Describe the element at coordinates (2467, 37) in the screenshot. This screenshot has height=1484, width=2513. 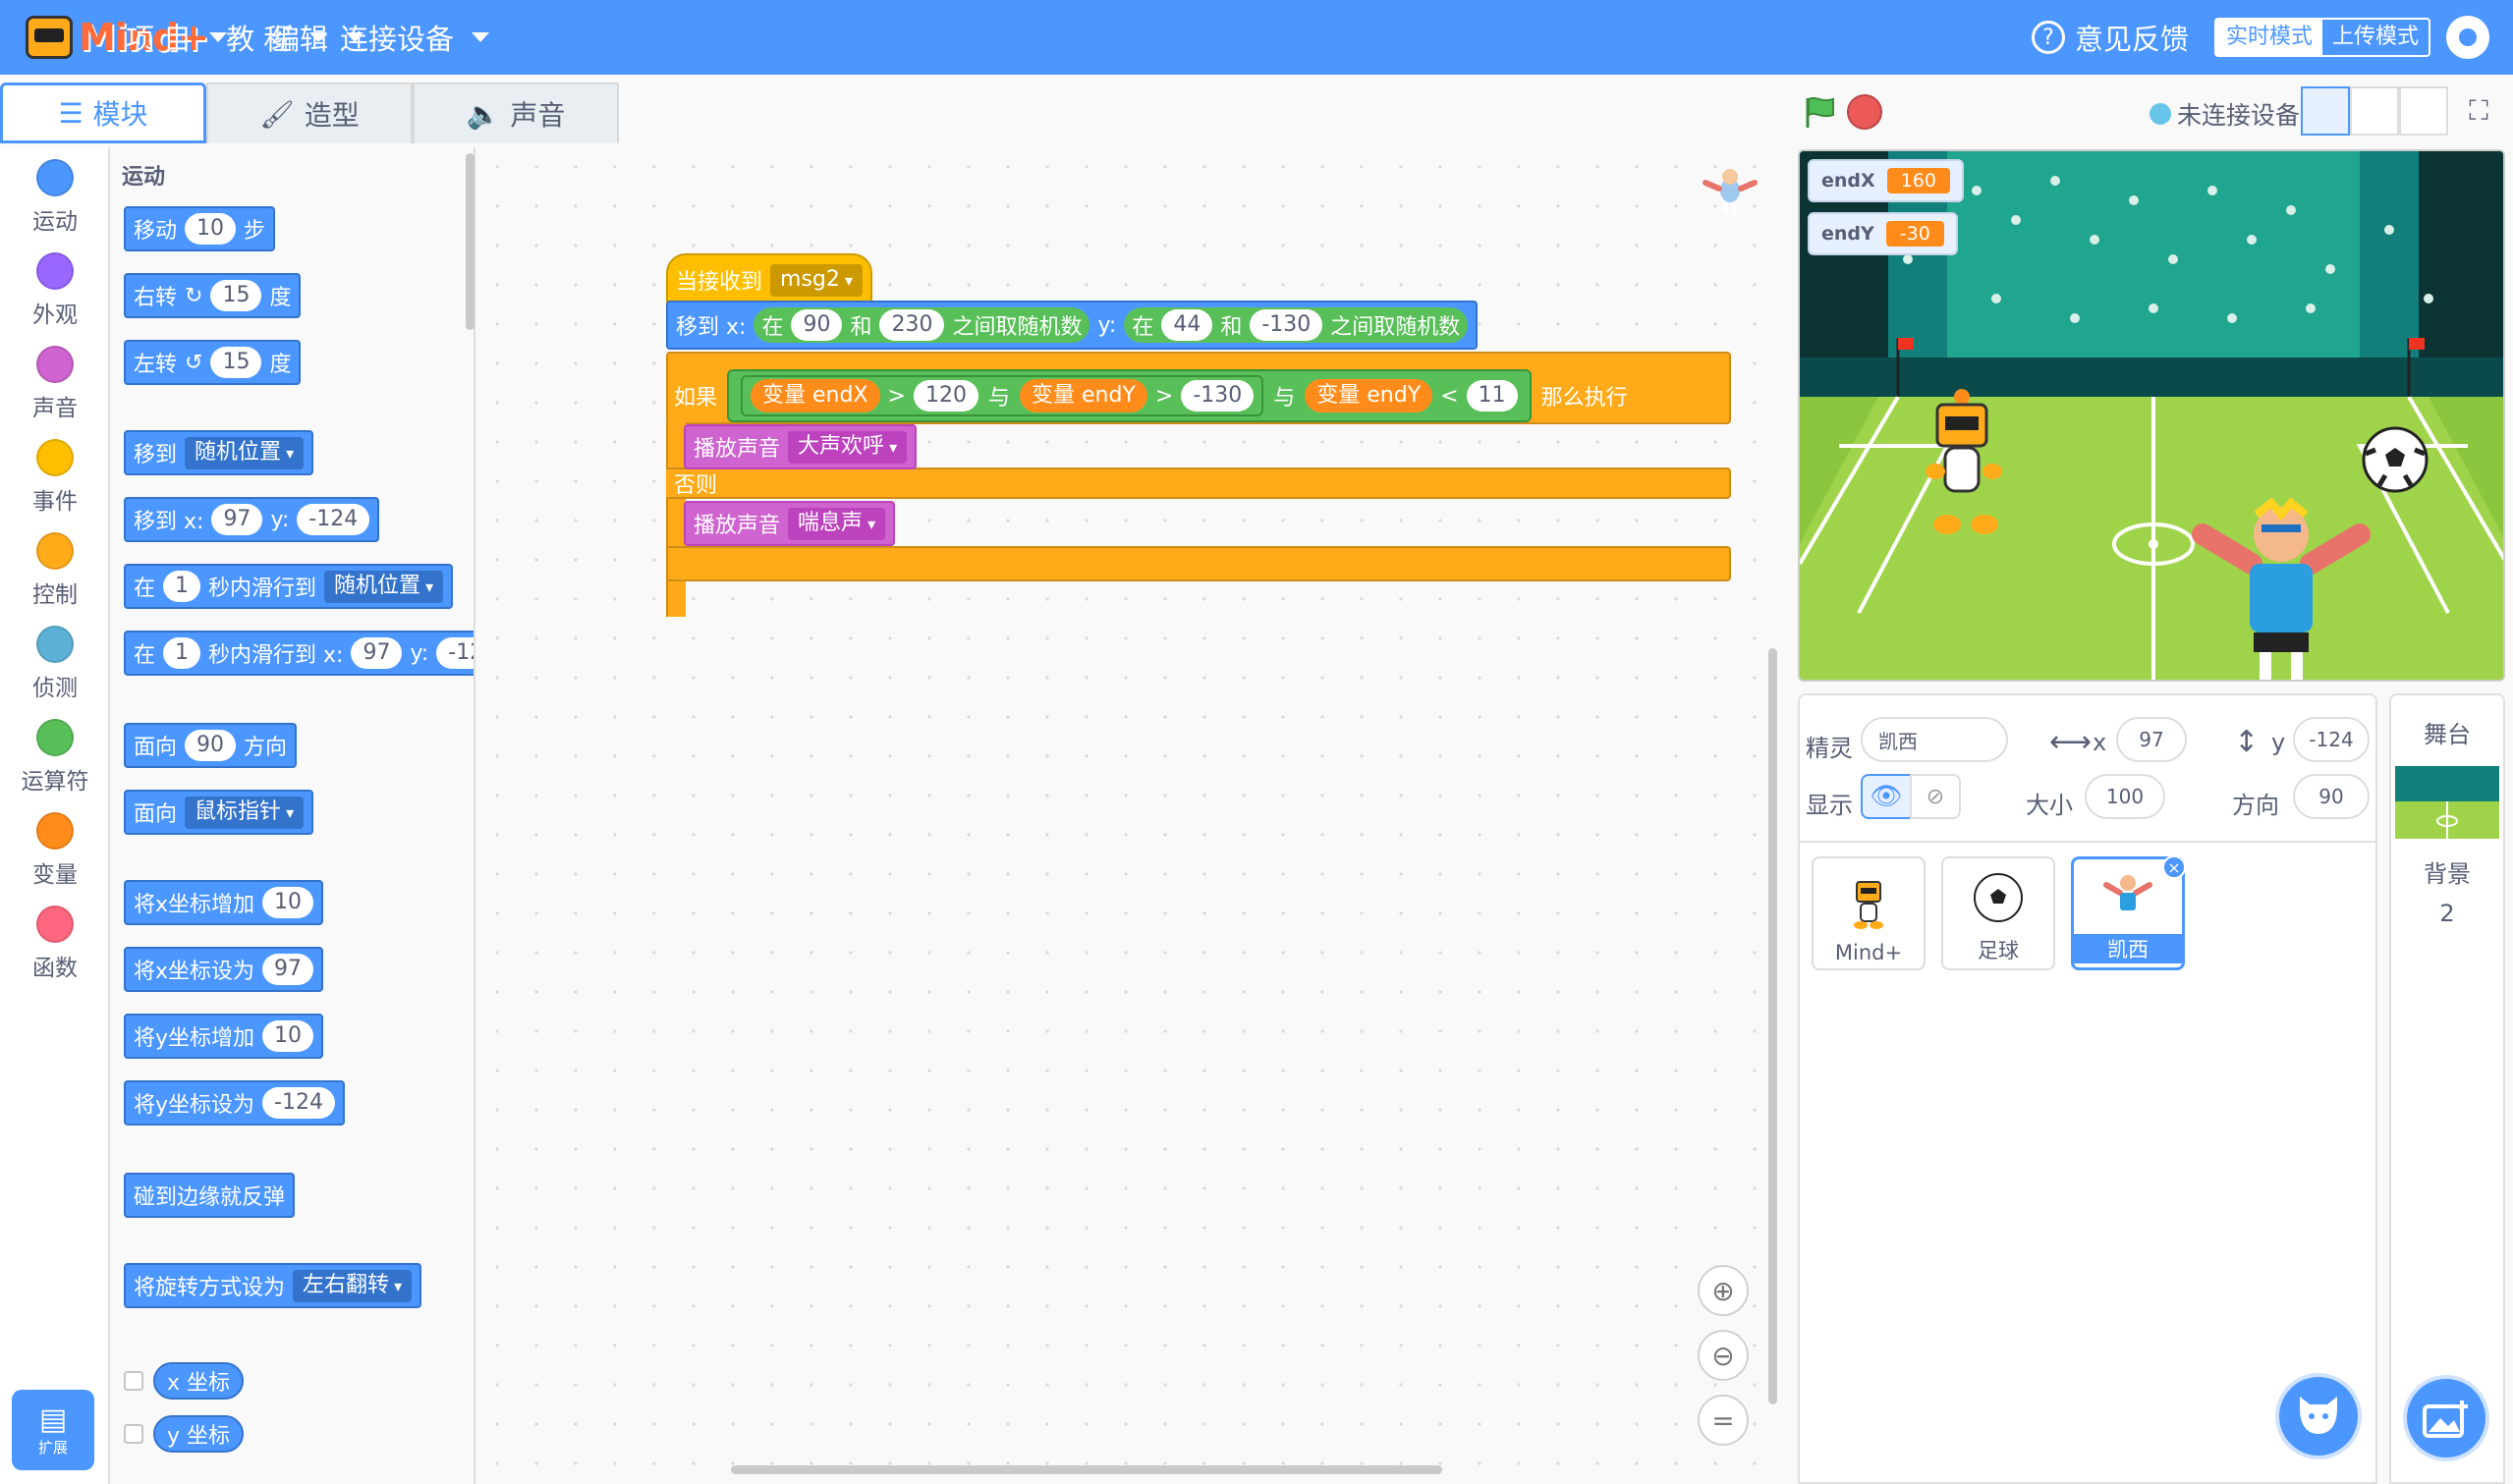
I see `gear-icon` at that location.